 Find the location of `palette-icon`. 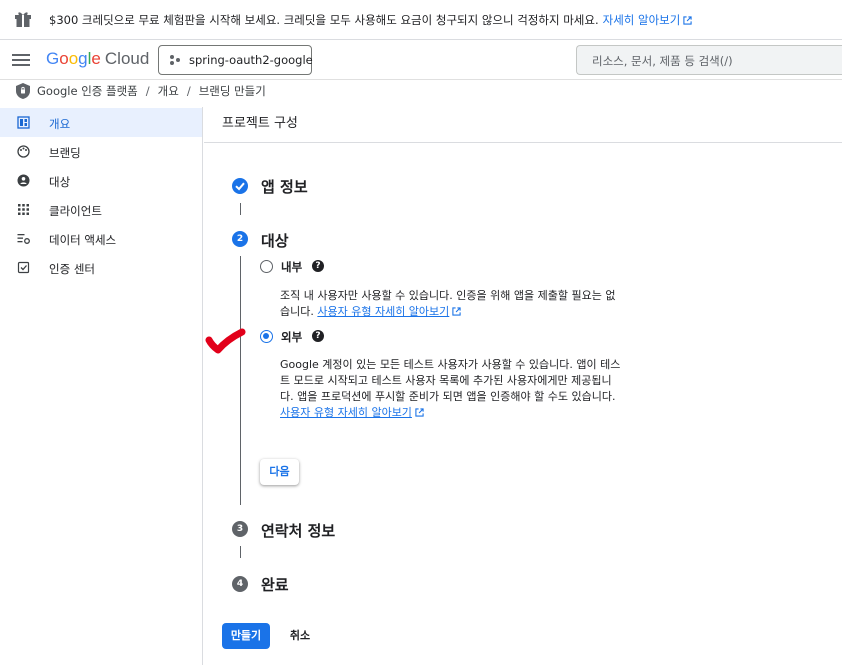

palette-icon is located at coordinates (23, 151).